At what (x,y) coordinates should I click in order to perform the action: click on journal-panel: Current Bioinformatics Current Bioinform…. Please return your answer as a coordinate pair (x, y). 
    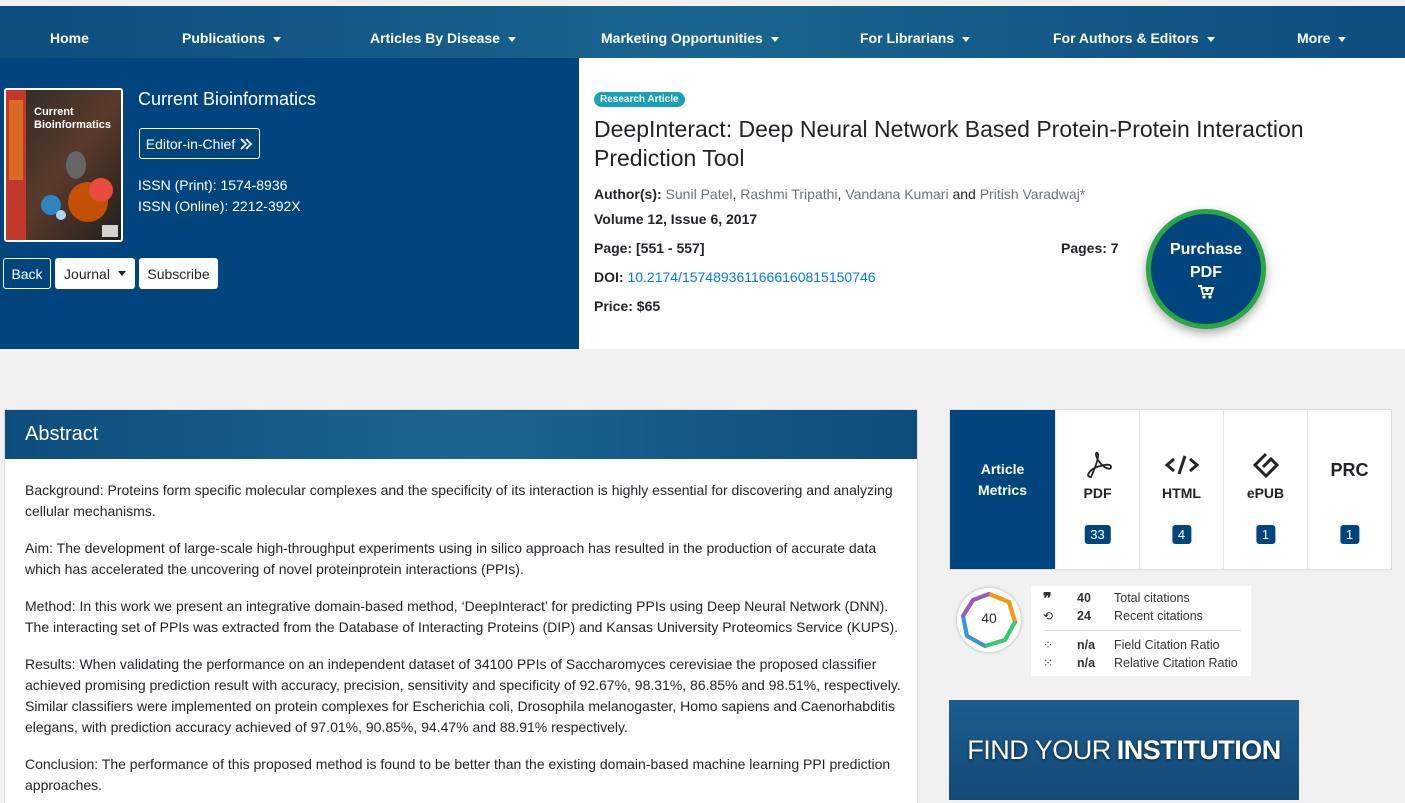
    Looking at the image, I should click on (289, 203).